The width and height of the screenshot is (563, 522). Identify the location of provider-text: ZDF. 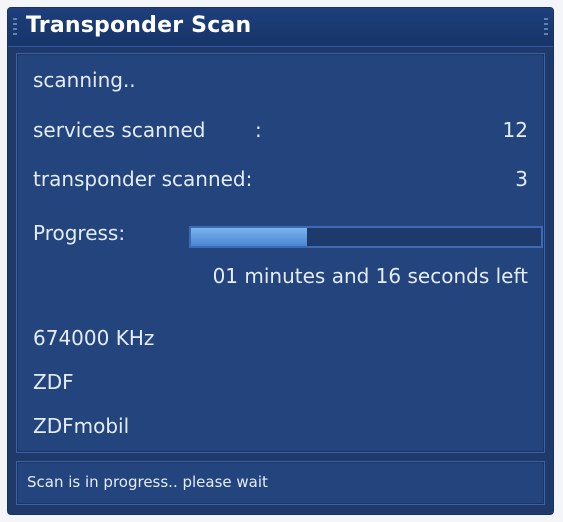
(53, 382).